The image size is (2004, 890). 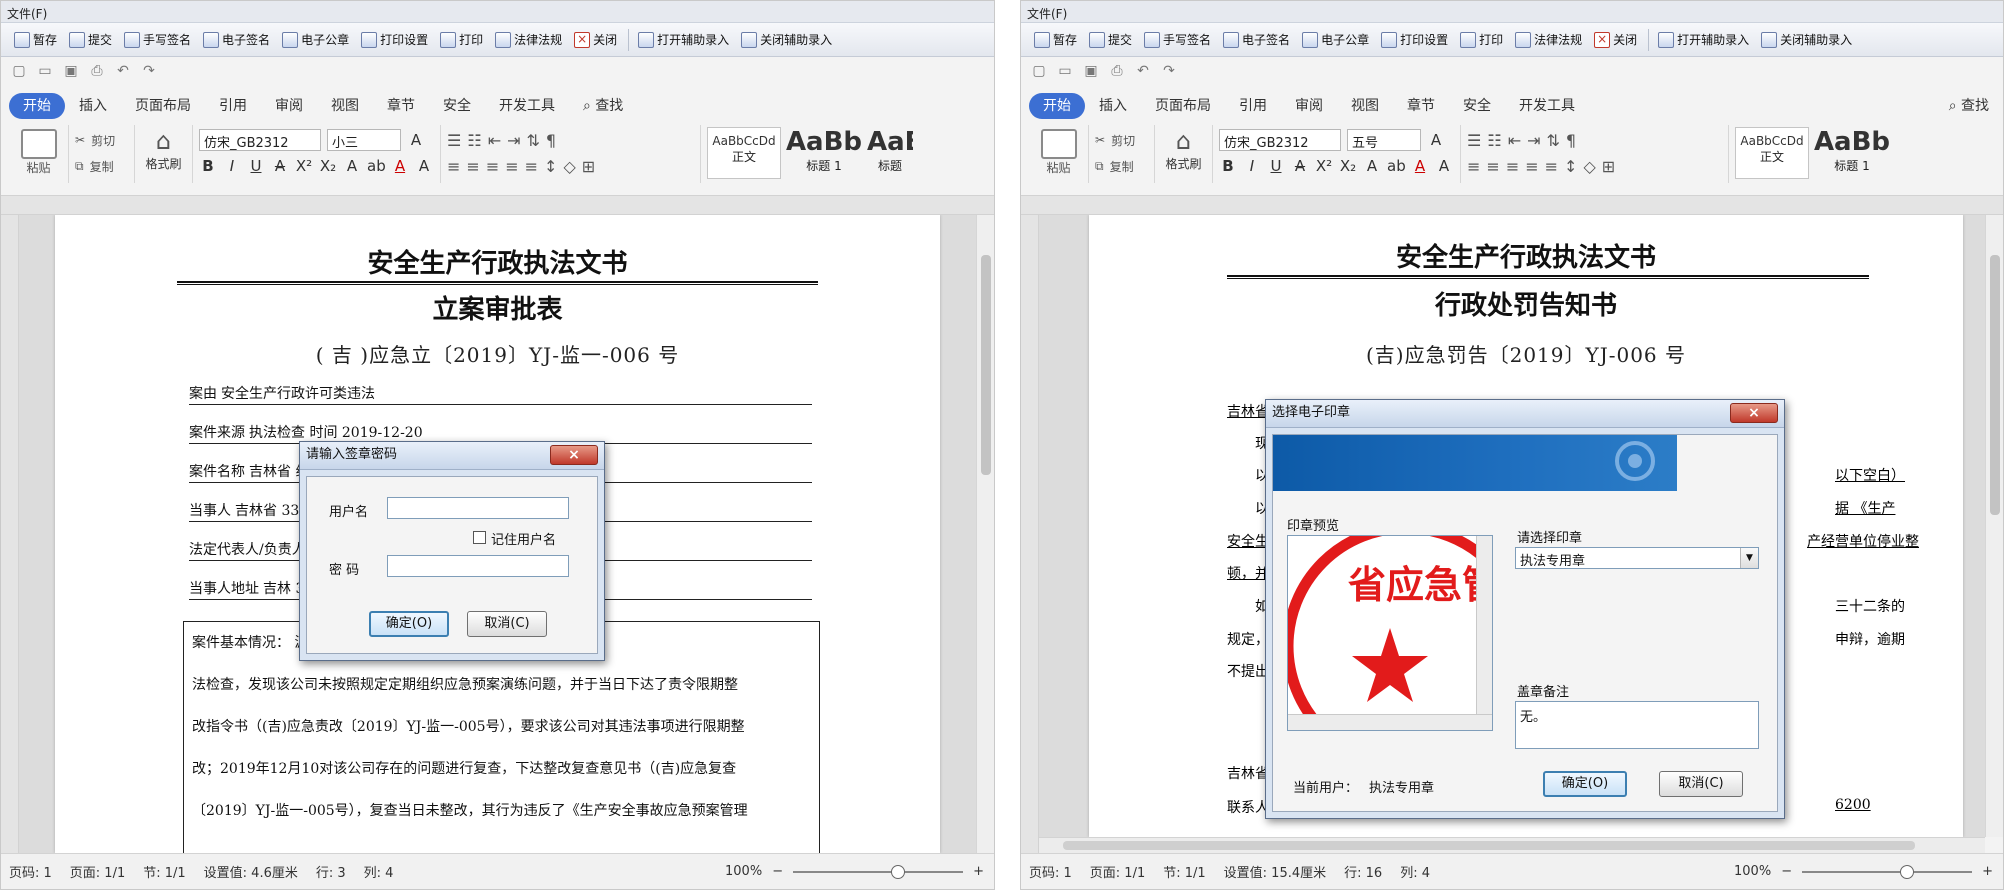 What do you see at coordinates (1384, 140) in the screenshot?
I see `font-size-select: 五号` at bounding box center [1384, 140].